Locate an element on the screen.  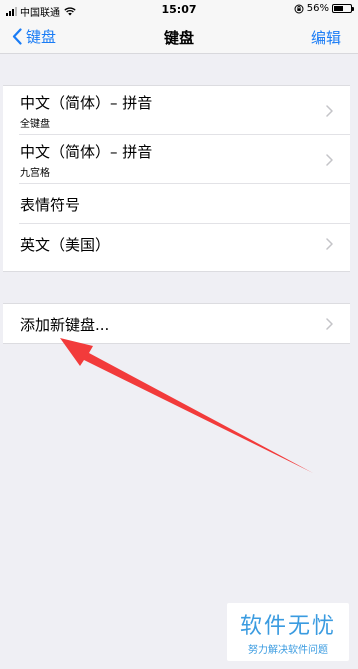
keyboard-subtitle: 九宫格 is located at coordinates (35, 173).